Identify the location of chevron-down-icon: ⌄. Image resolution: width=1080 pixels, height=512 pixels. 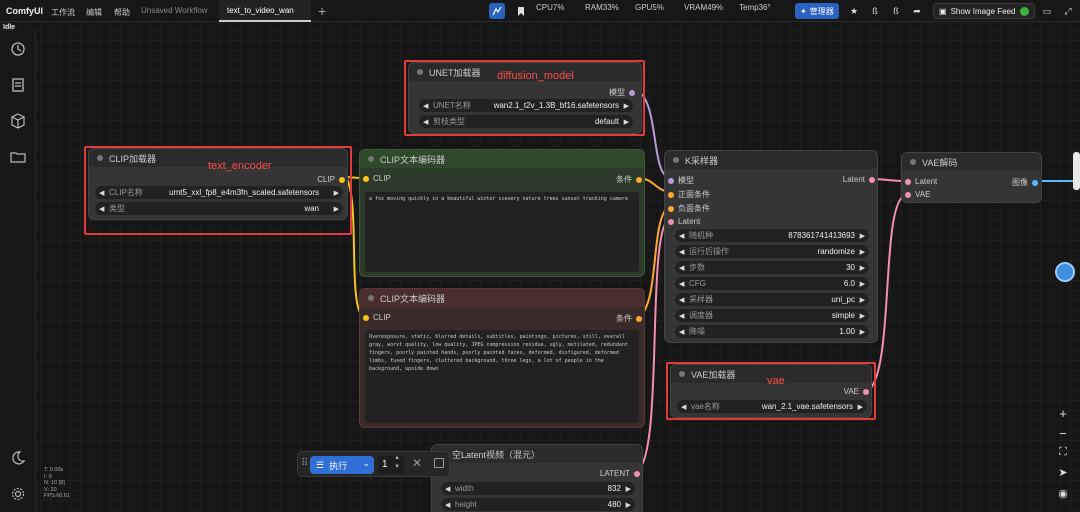
(366, 463).